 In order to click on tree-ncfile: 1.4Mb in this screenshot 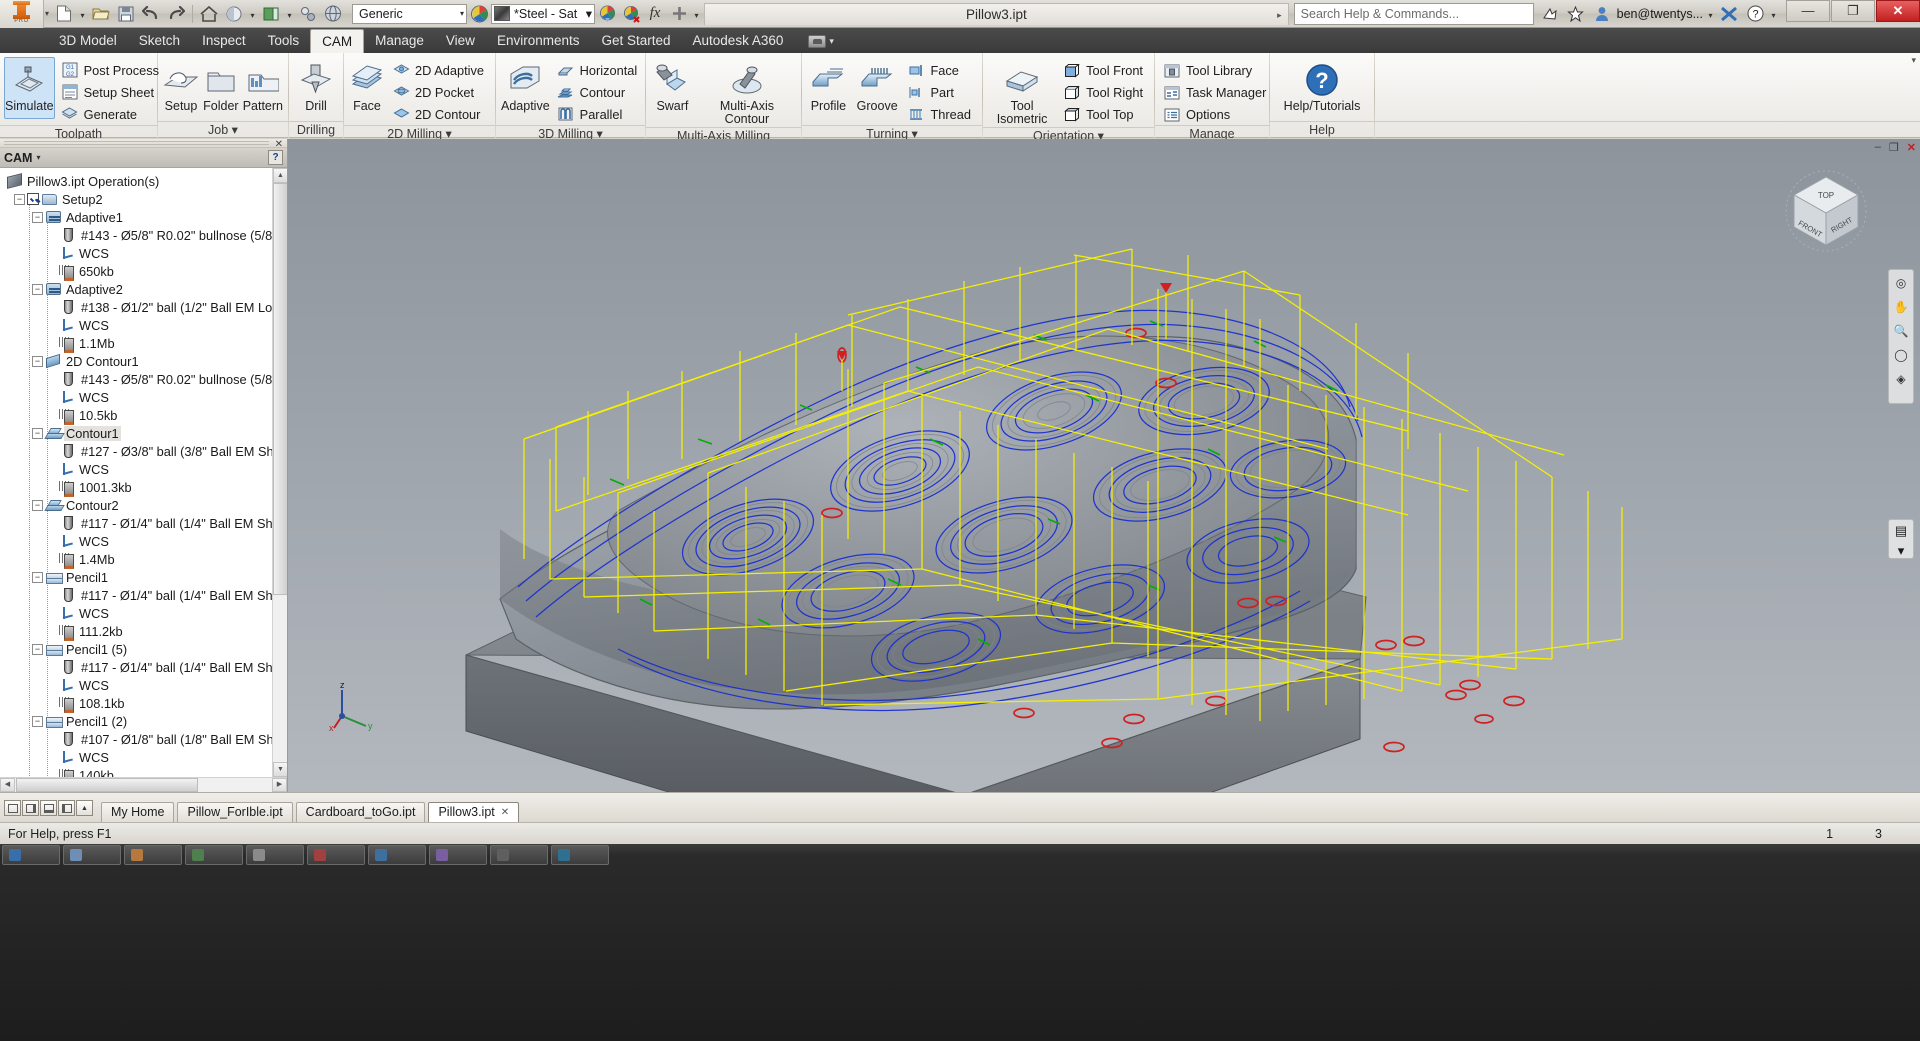, I will do `click(143, 559)`.